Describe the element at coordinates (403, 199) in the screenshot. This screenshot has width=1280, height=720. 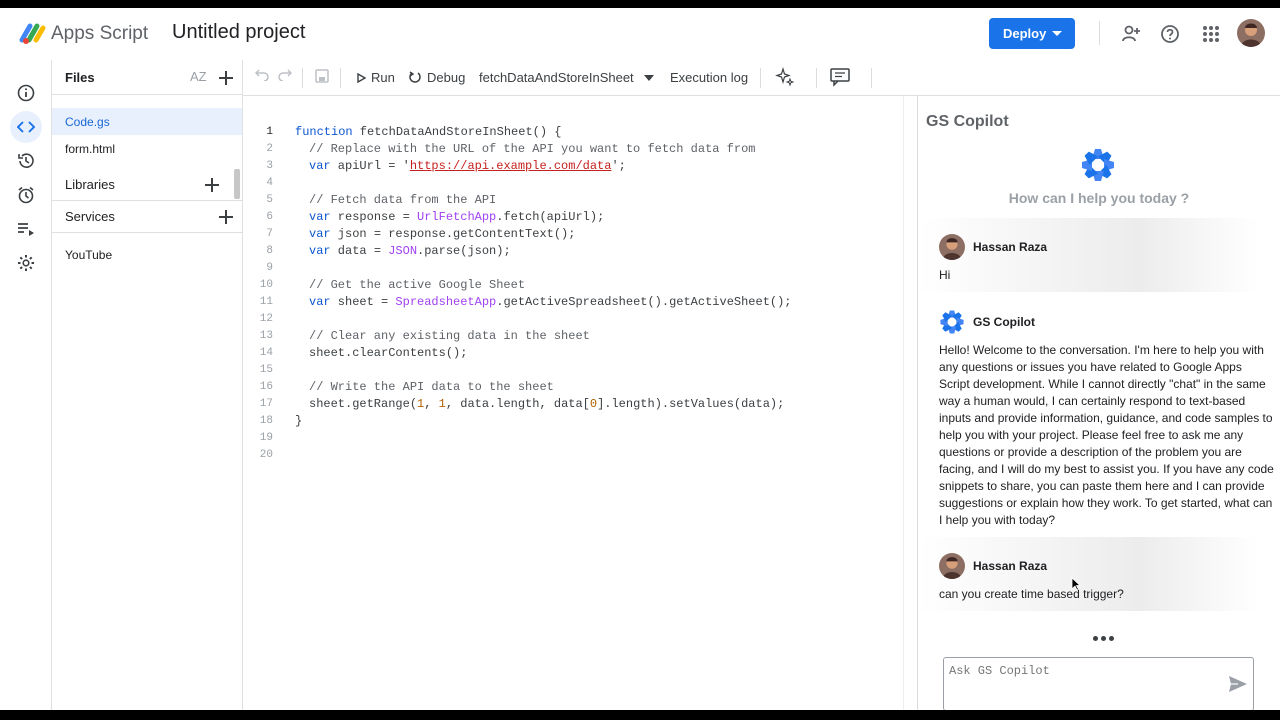
I see `code-token: // Fetch data from the API` at that location.